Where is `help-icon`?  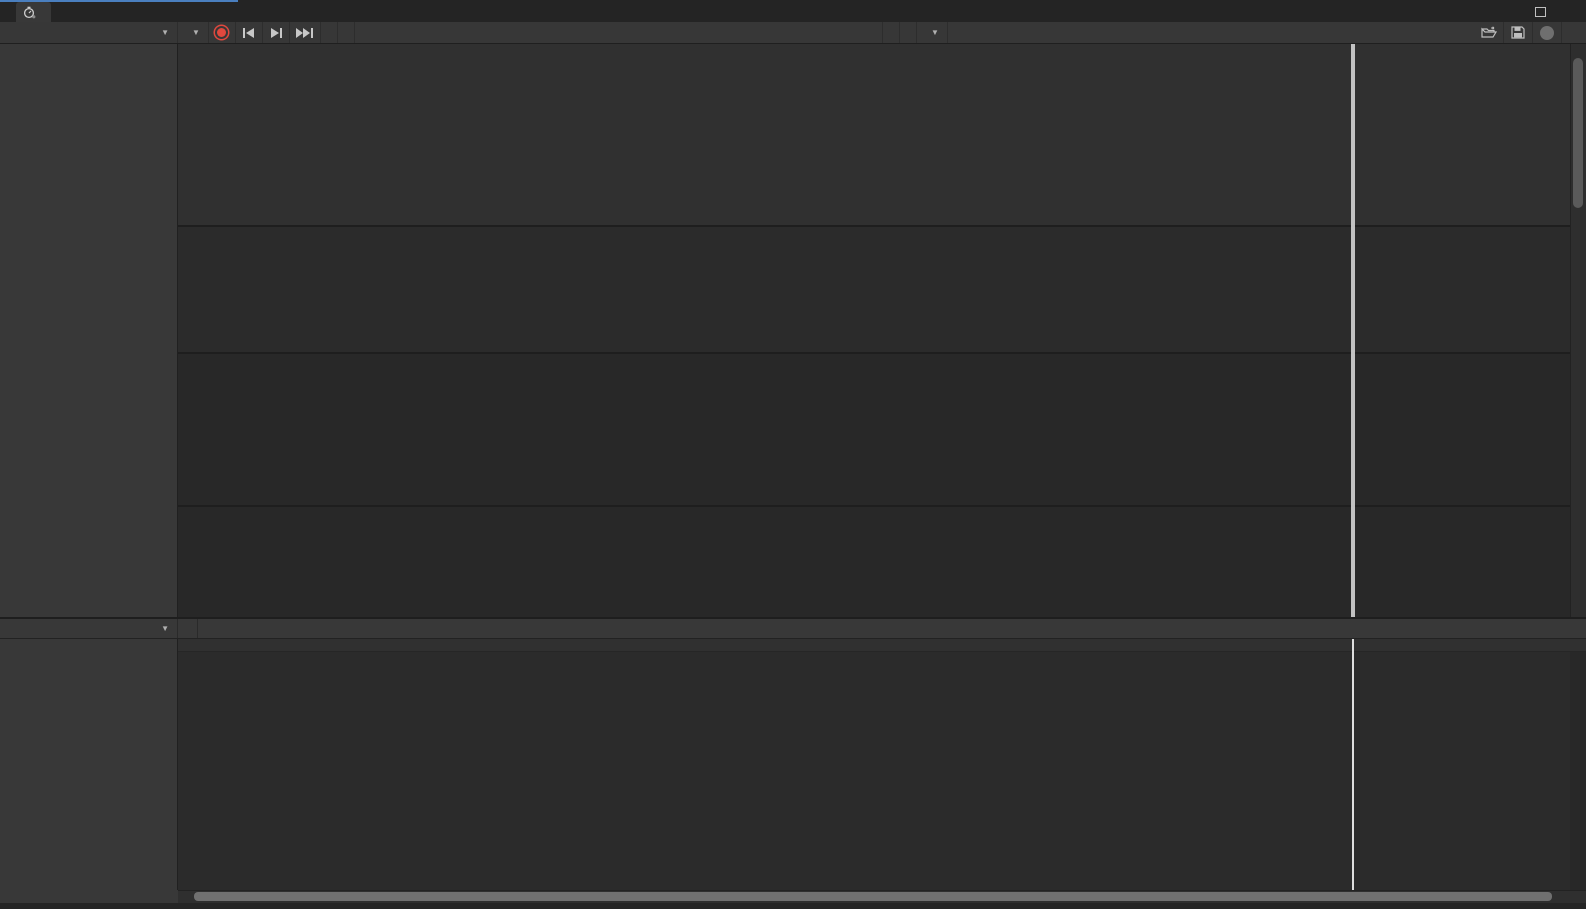
help-icon is located at coordinates (1547, 32).